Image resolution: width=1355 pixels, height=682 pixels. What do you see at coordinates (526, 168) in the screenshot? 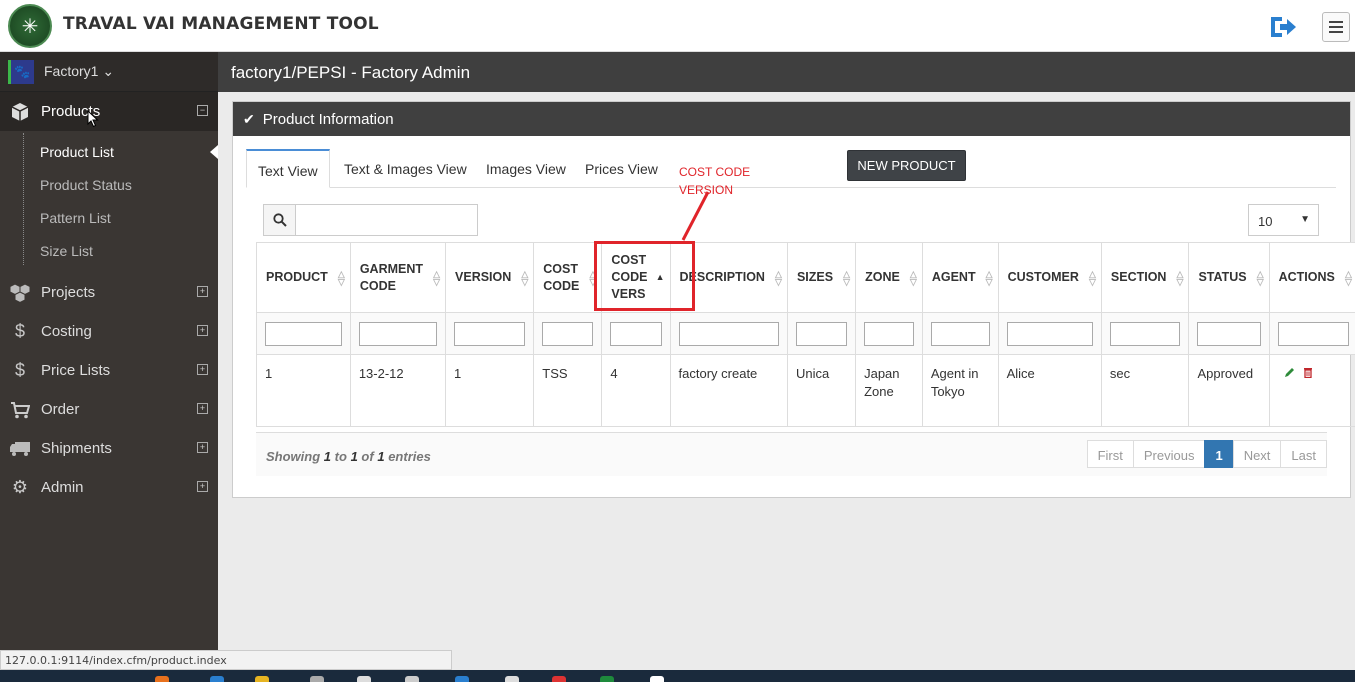
I see `tab-images-view: Images View` at bounding box center [526, 168].